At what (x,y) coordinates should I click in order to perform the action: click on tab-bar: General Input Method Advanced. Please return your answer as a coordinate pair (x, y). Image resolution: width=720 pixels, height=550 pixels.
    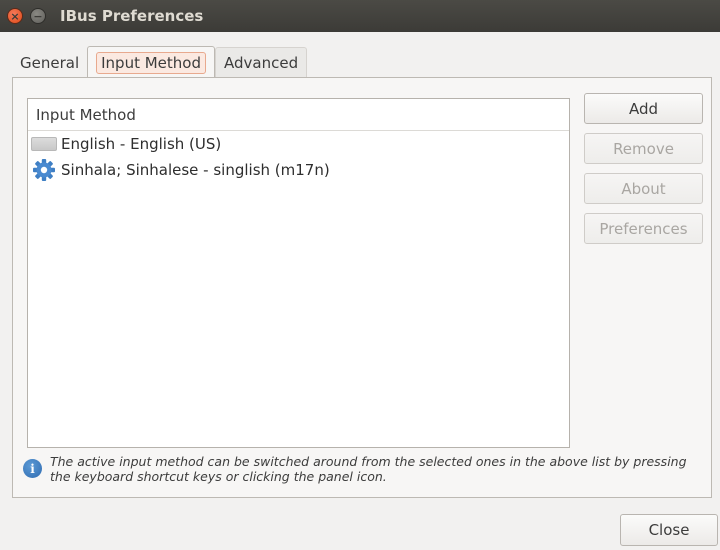
    Looking at the image, I should click on (160, 62).